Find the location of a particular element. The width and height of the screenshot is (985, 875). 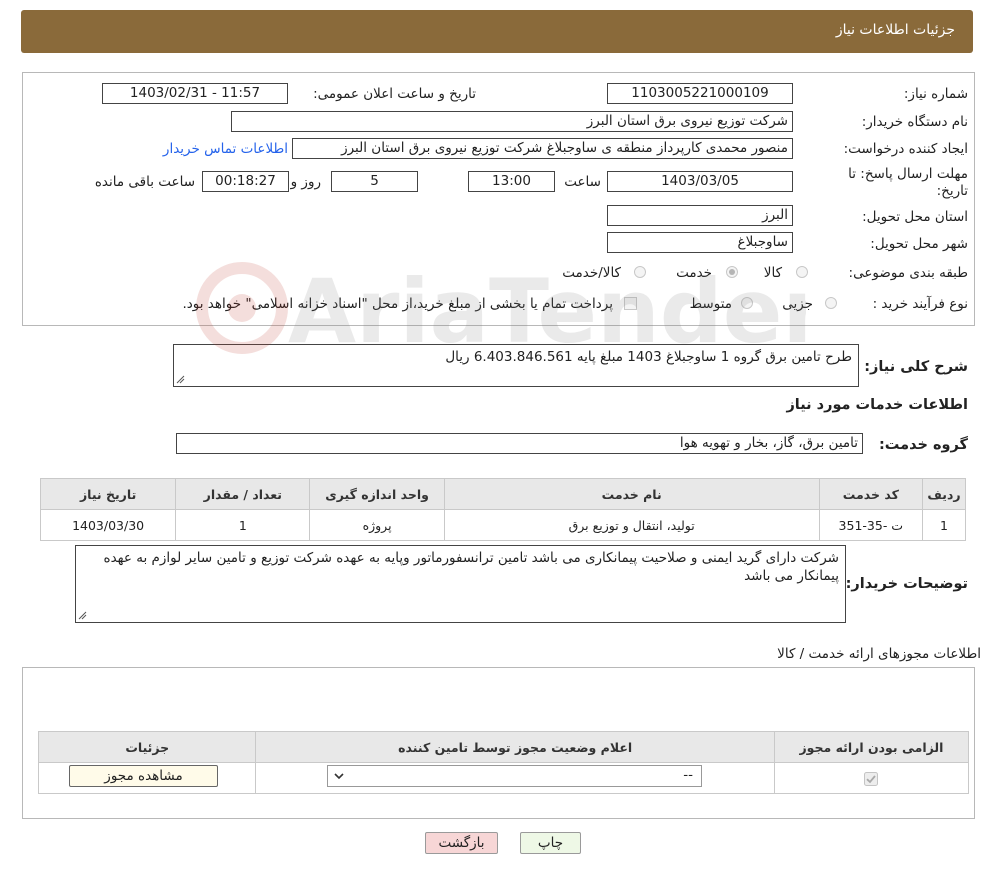

need-number-field: 1103005221000109 is located at coordinates (700, 93).